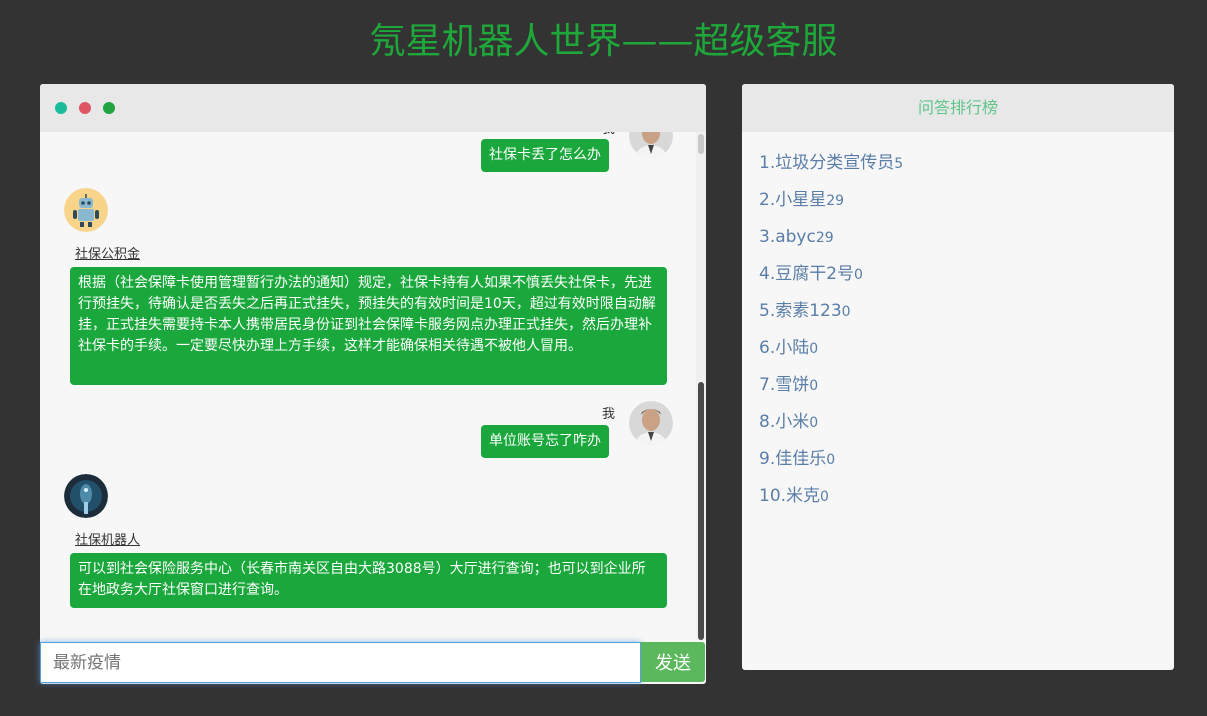 The height and width of the screenshot is (716, 1207). What do you see at coordinates (340, 662) in the screenshot?
I see `chat-input` at bounding box center [340, 662].